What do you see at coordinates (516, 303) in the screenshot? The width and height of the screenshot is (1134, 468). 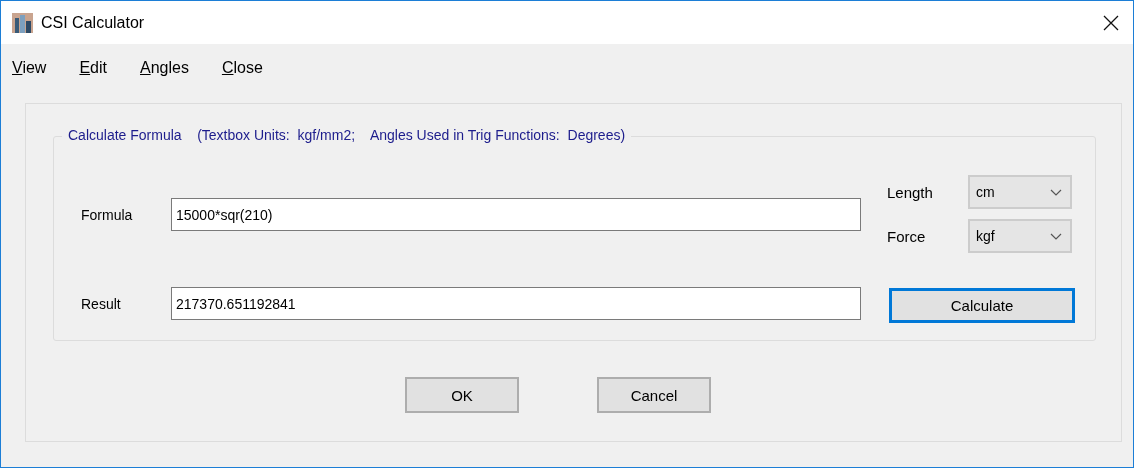 I see `text-field: 217370.651192841` at bounding box center [516, 303].